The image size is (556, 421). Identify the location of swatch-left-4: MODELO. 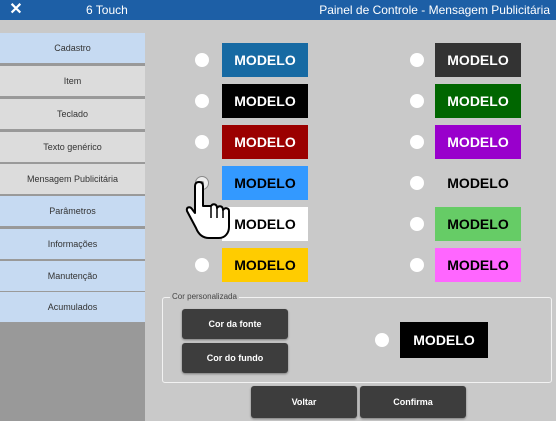
(265, 224).